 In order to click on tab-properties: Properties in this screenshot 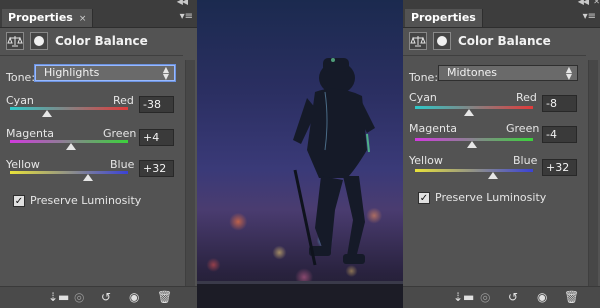, I will do `click(444, 18)`.